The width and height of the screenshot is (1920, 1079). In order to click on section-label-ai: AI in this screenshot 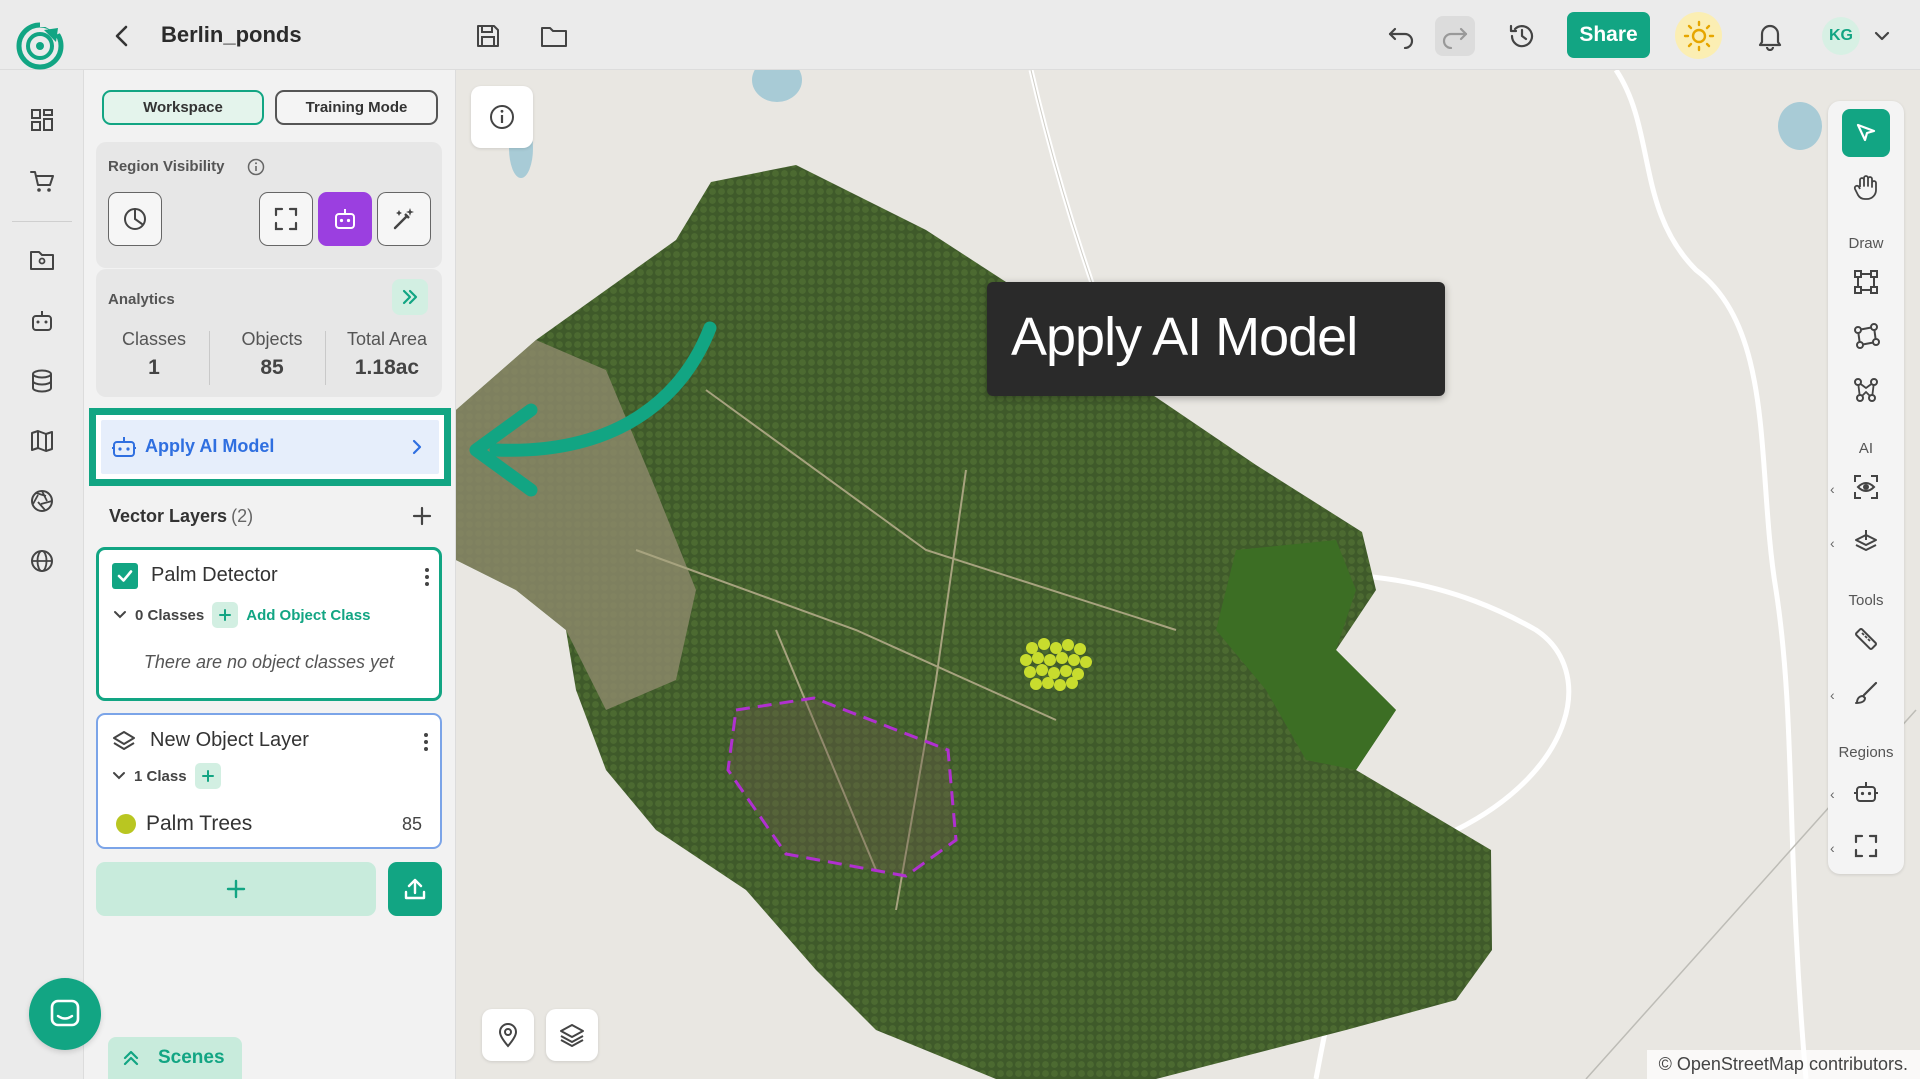, I will do `click(1866, 448)`.